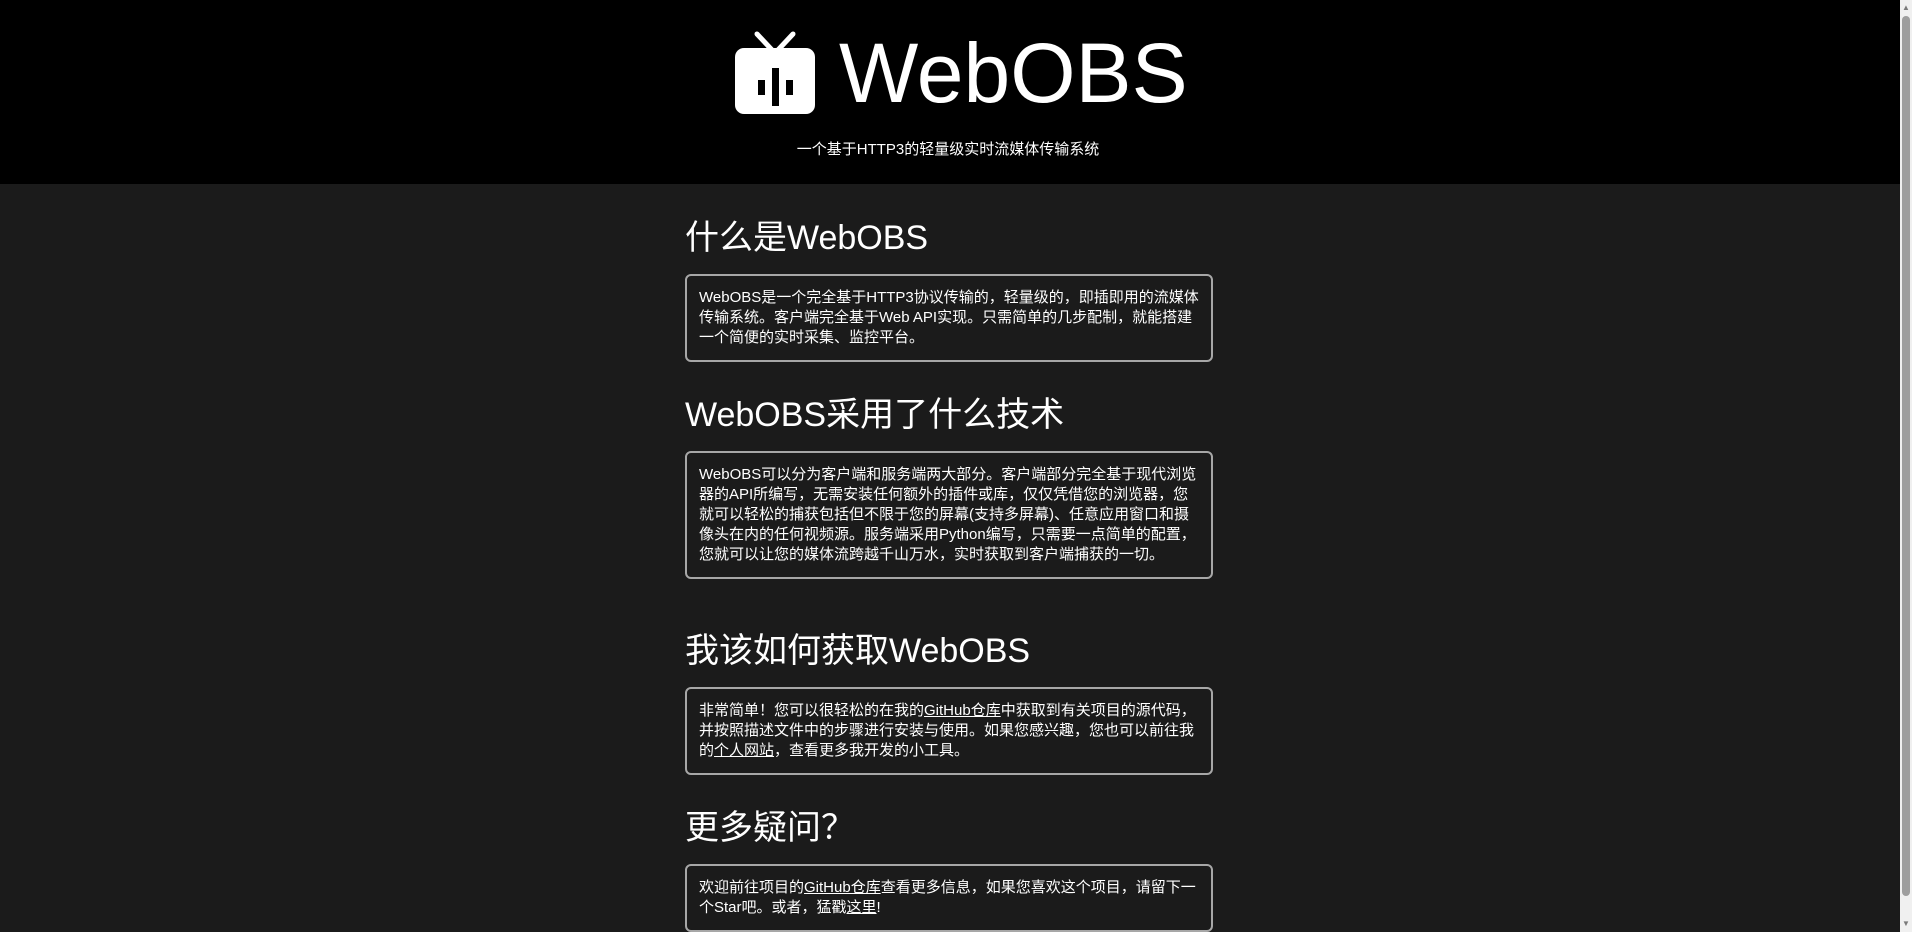  What do you see at coordinates (1906, 8) in the screenshot?
I see `scroll-up-arrow-icon: ▲` at bounding box center [1906, 8].